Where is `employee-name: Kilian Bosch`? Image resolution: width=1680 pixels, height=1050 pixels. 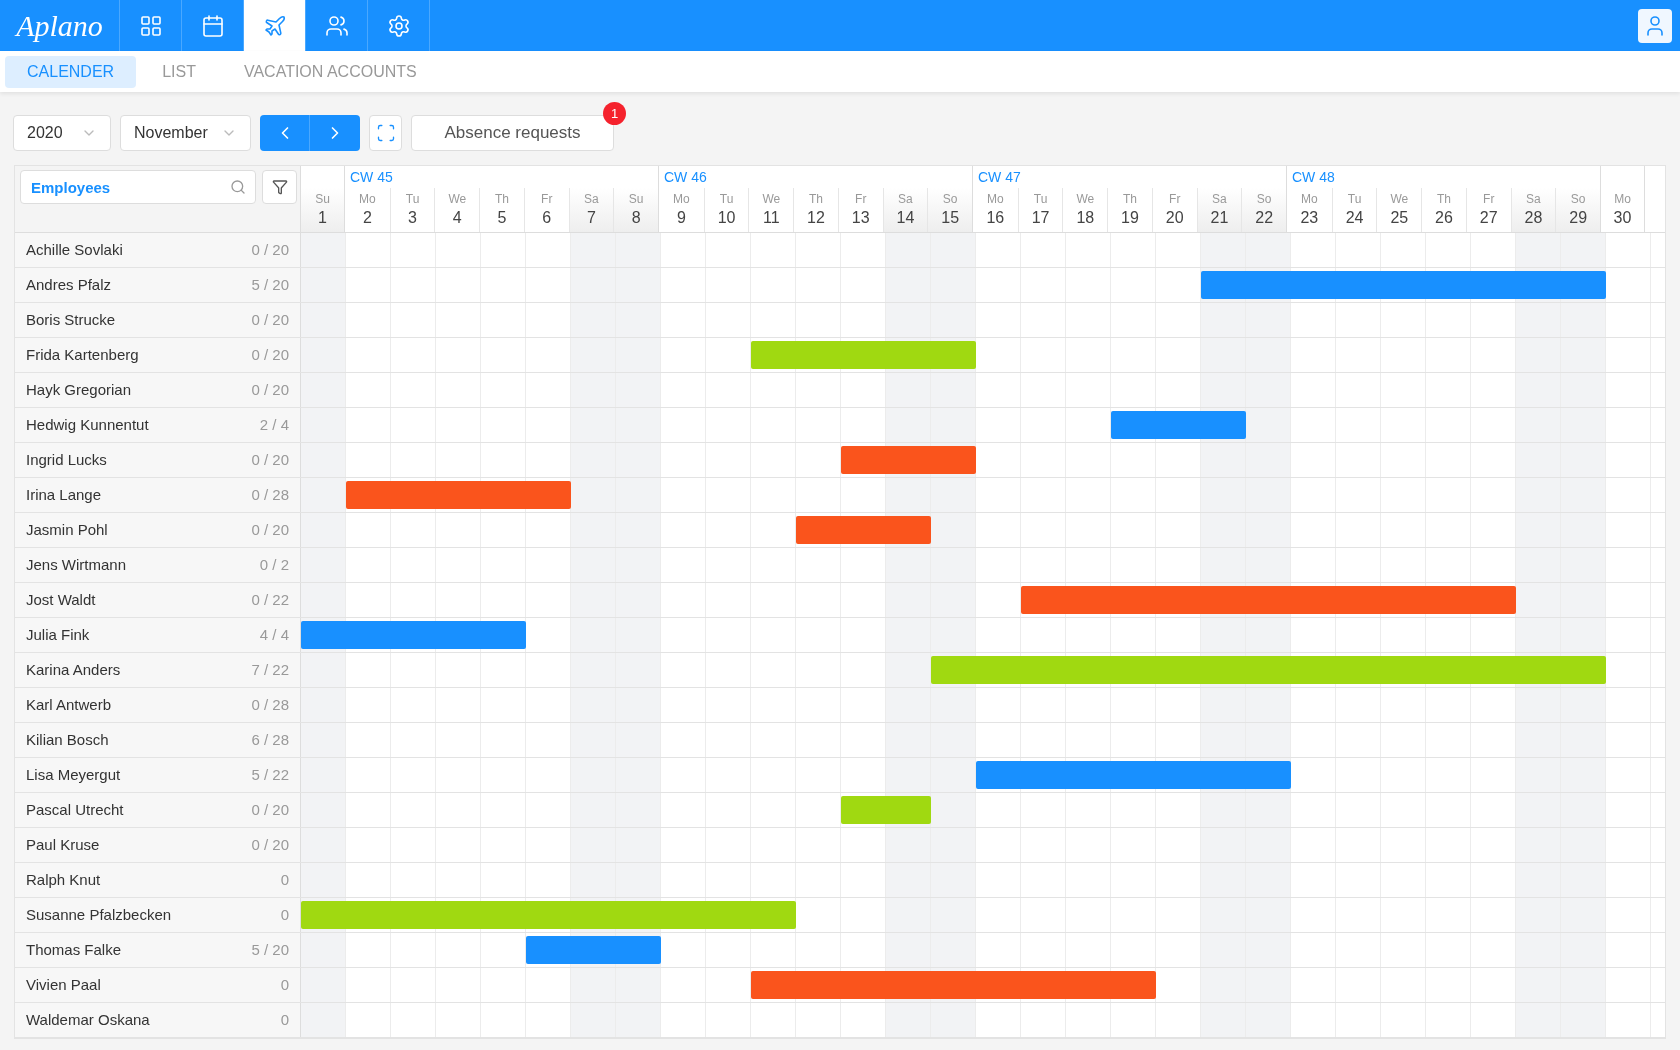 employee-name: Kilian Bosch is located at coordinates (67, 739).